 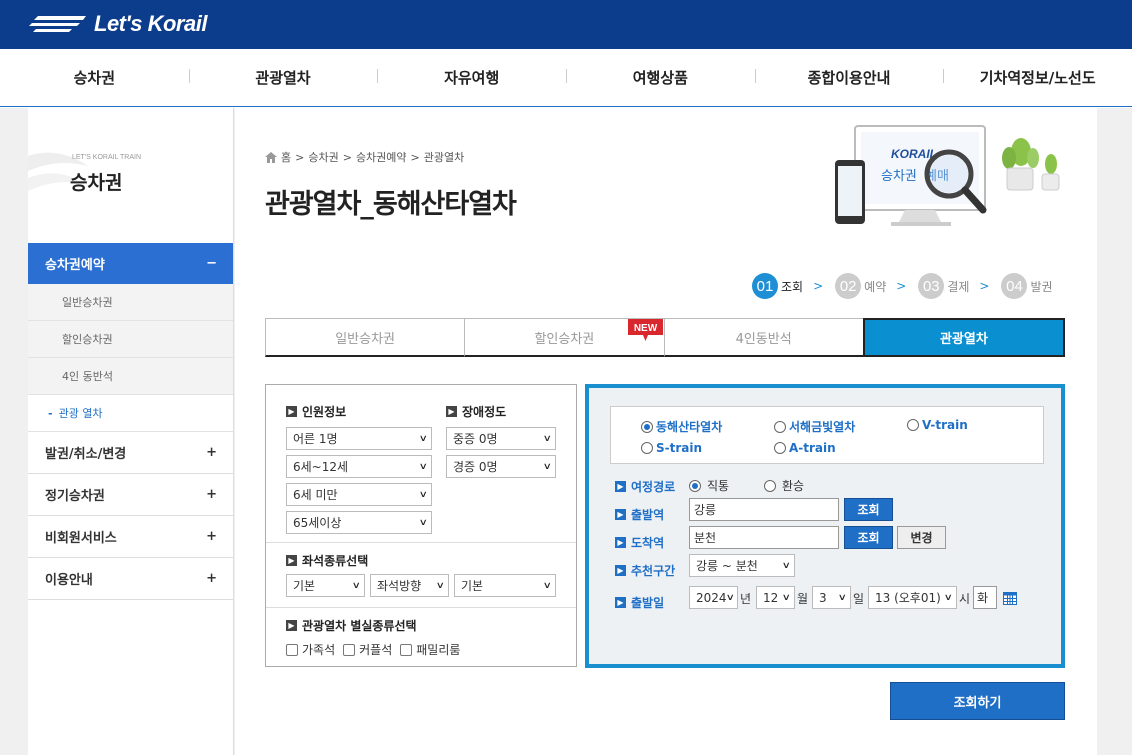 I want to click on seat-type-select: 기본 ∨, so click(x=325, y=585).